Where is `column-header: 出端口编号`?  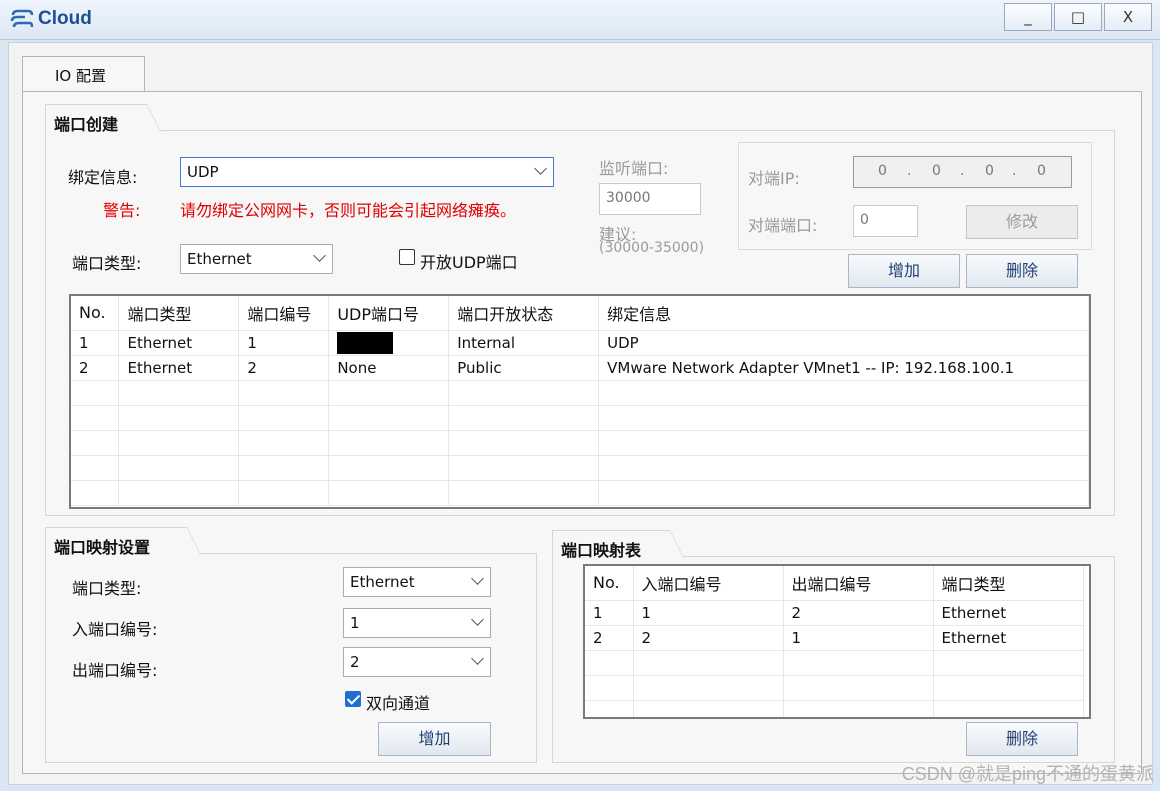 column-header: 出端口编号 is located at coordinates (858, 583).